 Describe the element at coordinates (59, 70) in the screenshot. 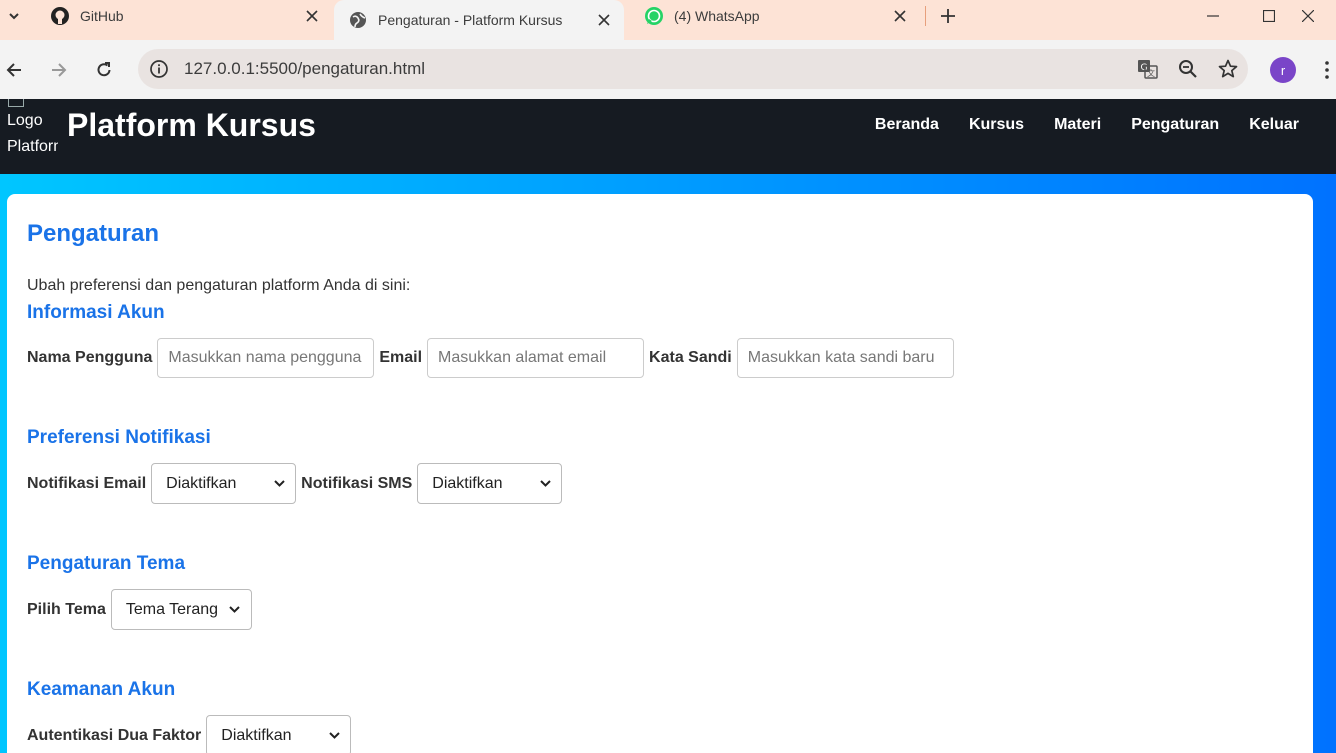

I see `forward-arrow-icon` at that location.